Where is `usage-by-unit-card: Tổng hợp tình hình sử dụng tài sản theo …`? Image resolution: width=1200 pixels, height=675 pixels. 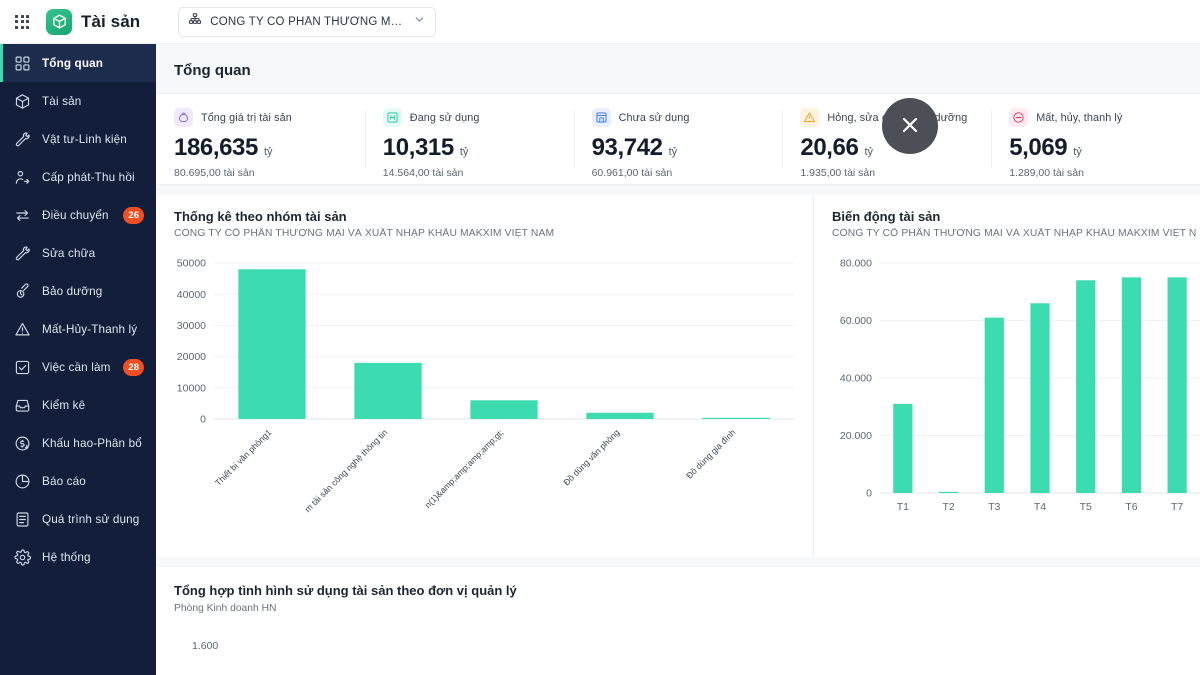 usage-by-unit-card: Tổng hợp tình hình sử dụng tài sản theo … is located at coordinates (678, 621).